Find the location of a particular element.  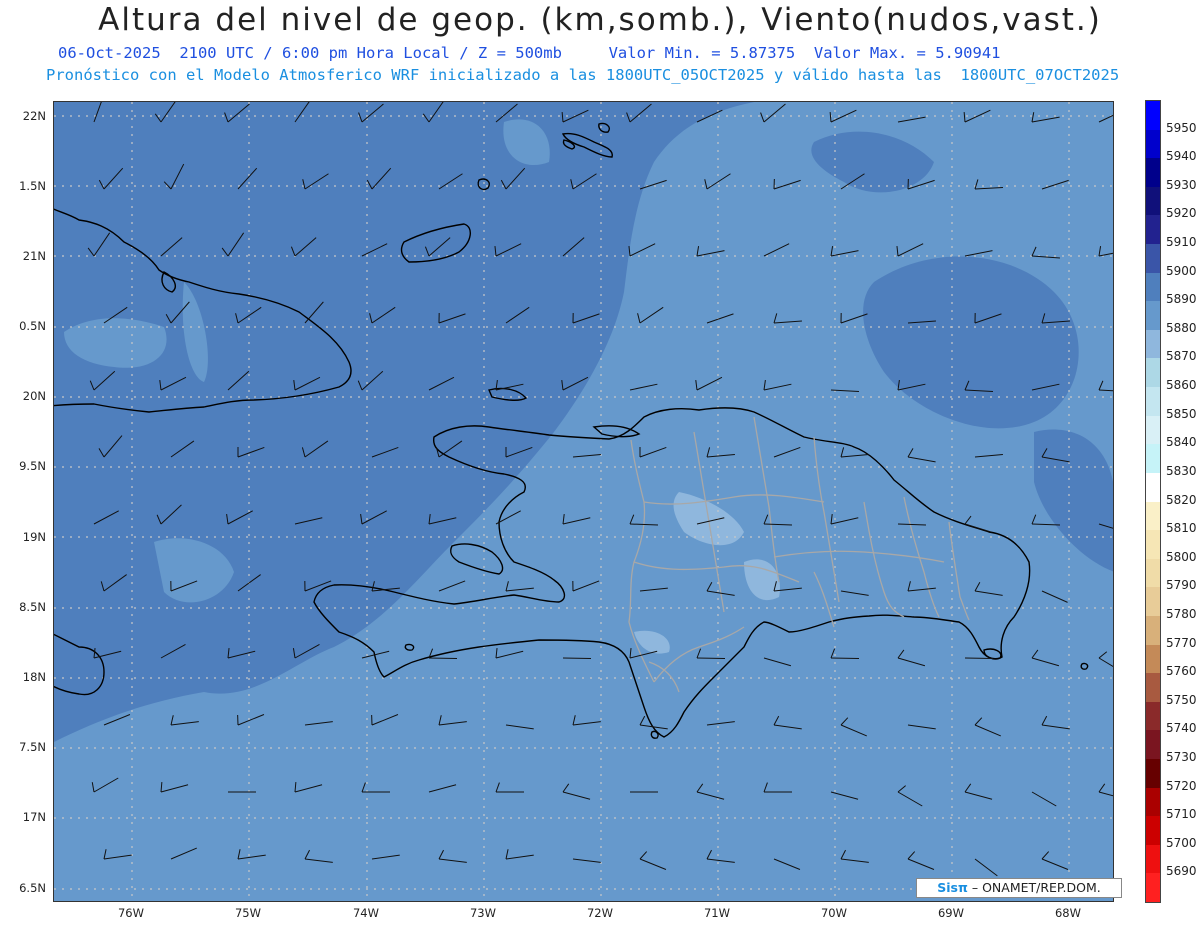

colorbar-level-label: 5940 is located at coordinates (1181, 156).